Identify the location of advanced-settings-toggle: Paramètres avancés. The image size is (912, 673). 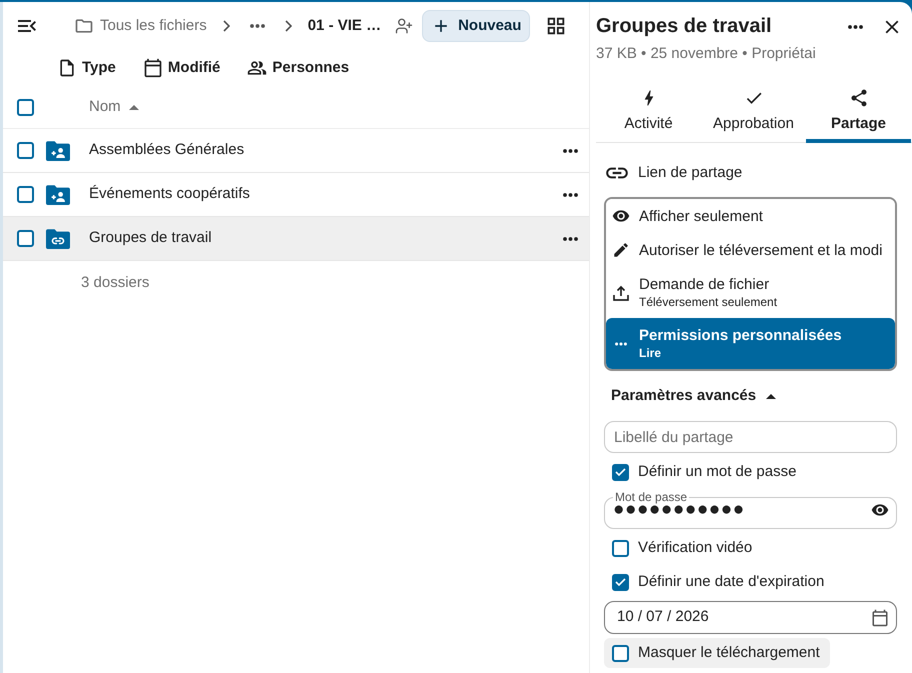
(690, 396).